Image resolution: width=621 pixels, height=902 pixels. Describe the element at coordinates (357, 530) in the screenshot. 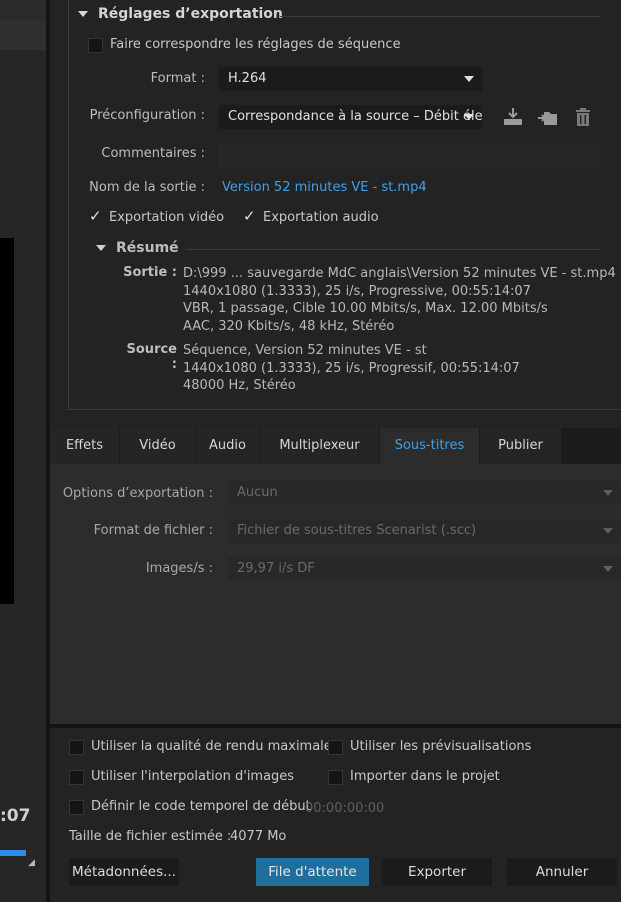

I see `file-format-value: Fichier de sous-titres Scenarist (.scc)` at that location.